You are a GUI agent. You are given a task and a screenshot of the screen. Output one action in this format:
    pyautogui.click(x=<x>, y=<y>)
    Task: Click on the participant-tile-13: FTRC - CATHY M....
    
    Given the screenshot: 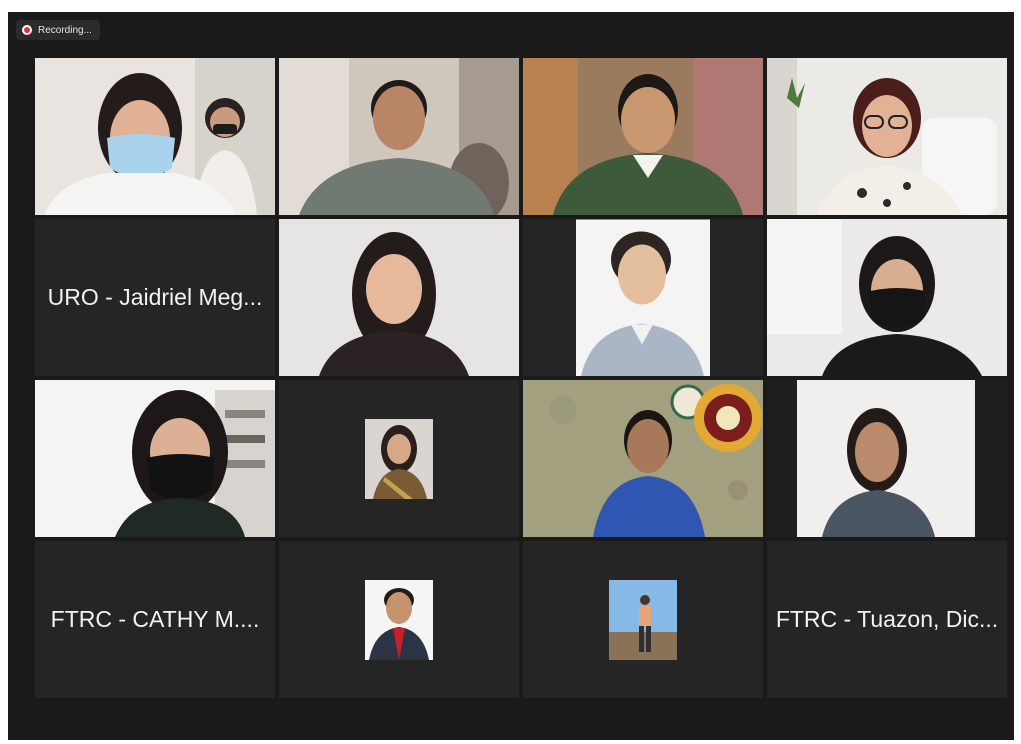 What is the action you would take?
    pyautogui.click(x=155, y=619)
    